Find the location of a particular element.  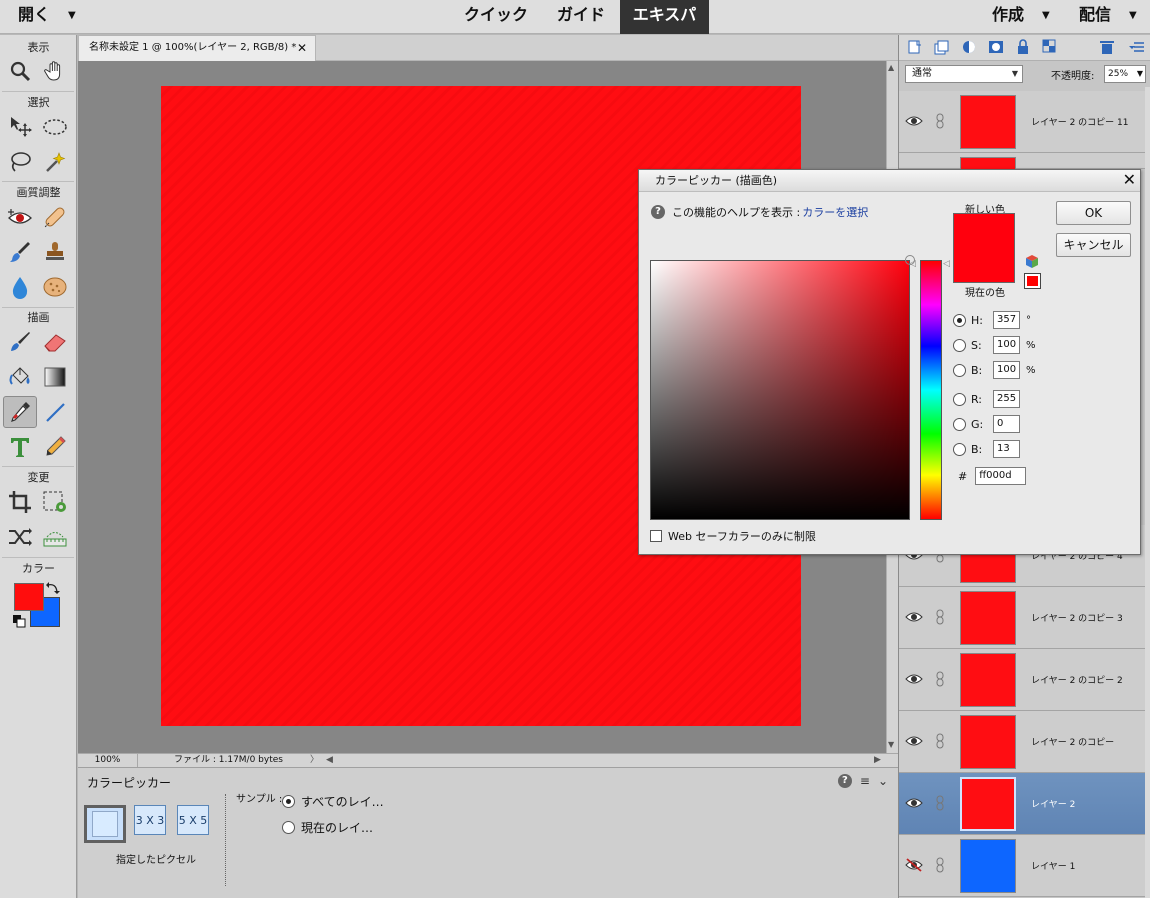

ok-button: OK is located at coordinates (1093, 213).